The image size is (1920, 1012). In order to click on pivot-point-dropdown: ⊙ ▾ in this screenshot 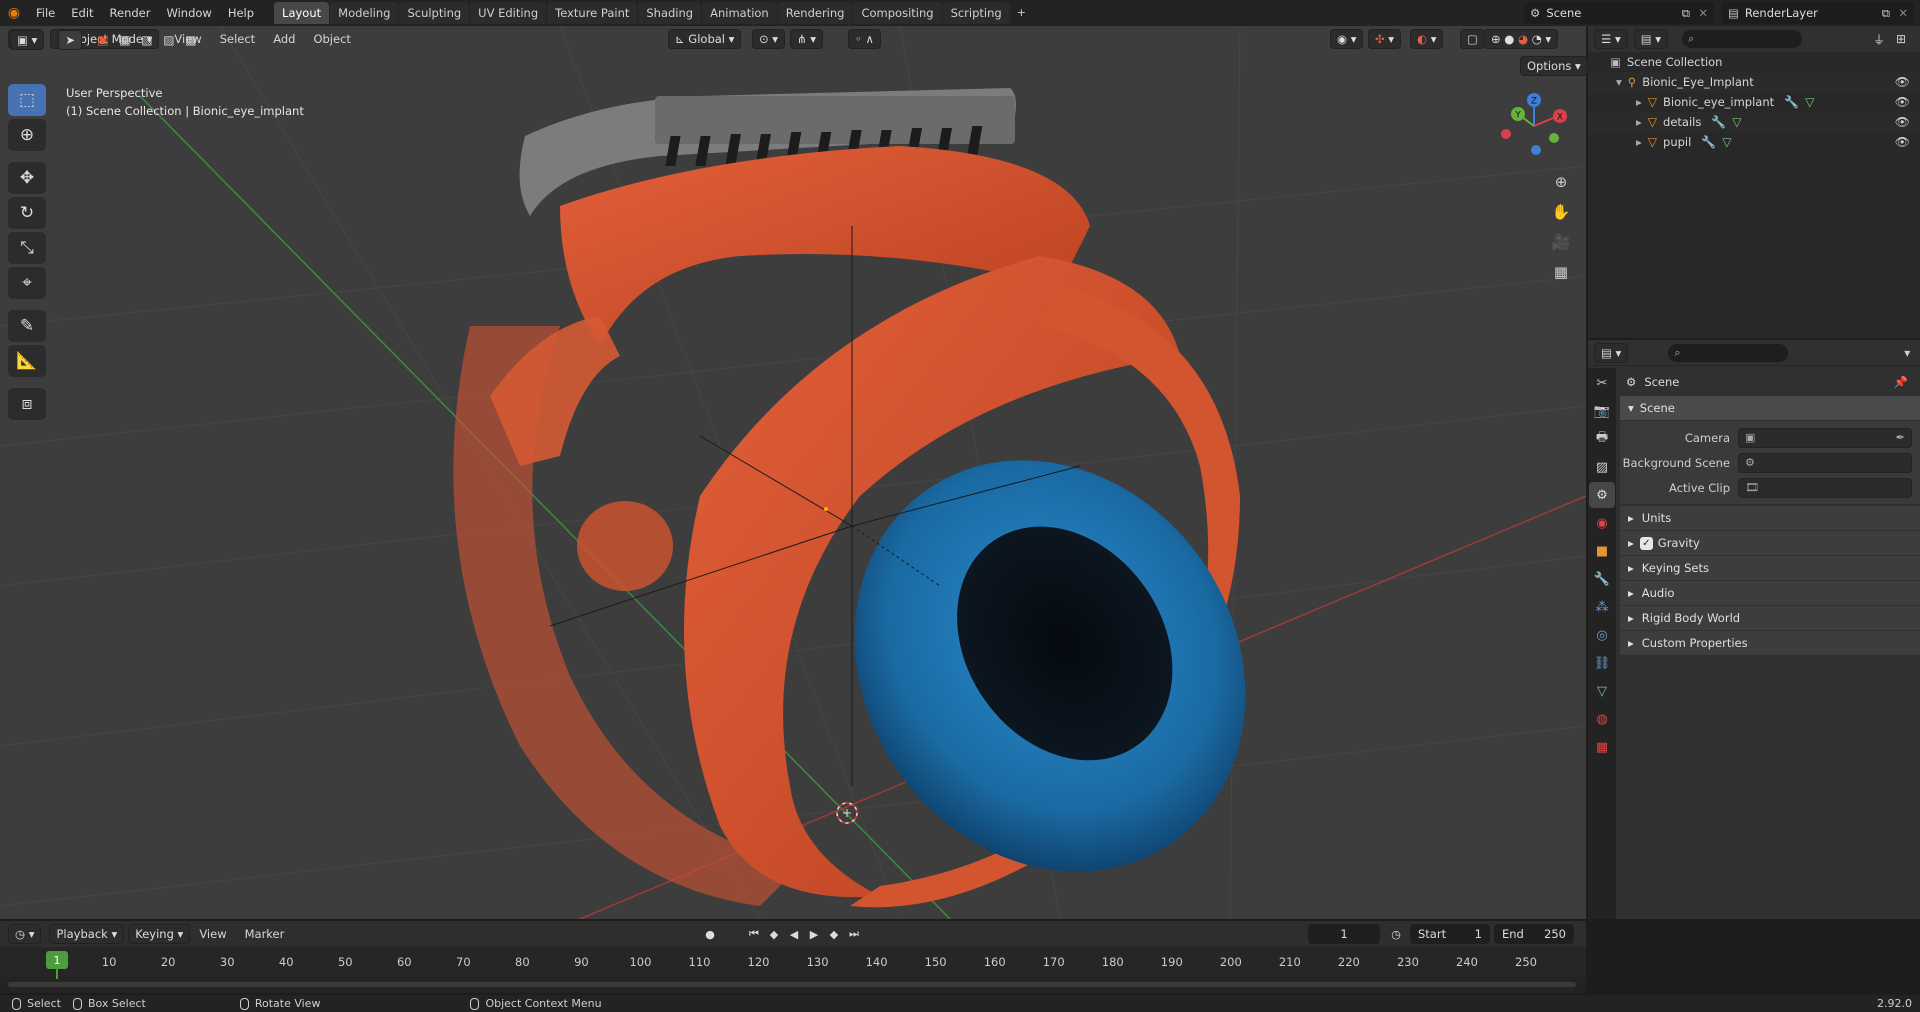, I will do `click(769, 39)`.